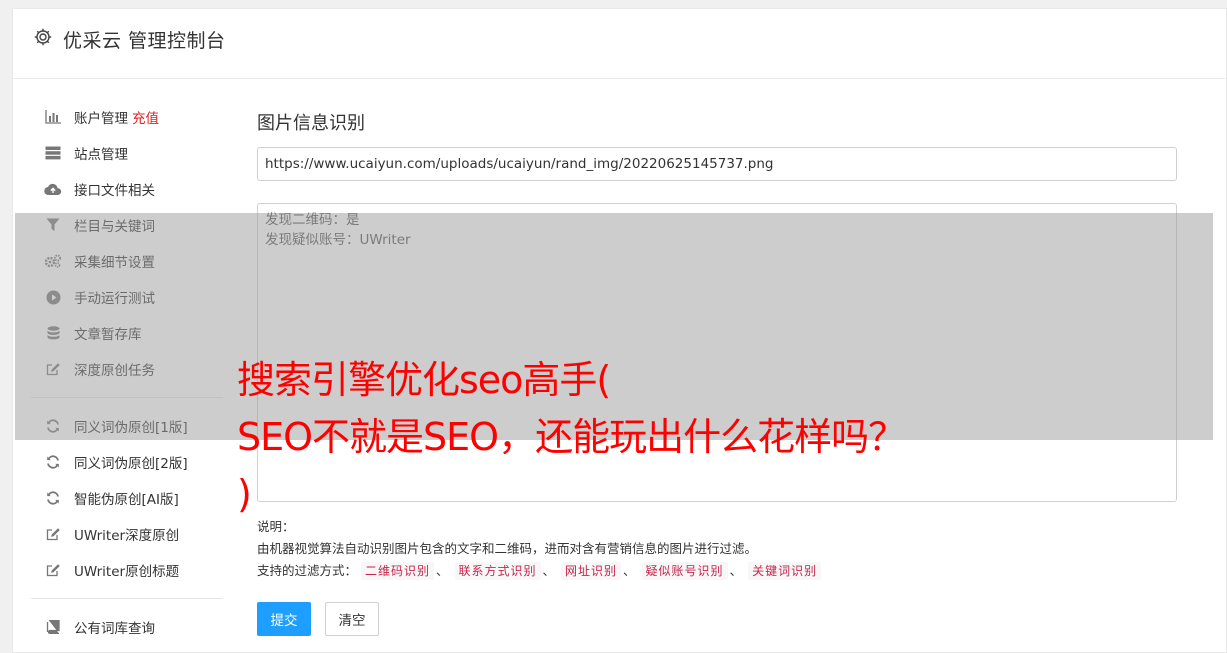 This screenshot has width=1227, height=653. Describe the element at coordinates (591, 571) in the screenshot. I see `filter-chip-url: 网址识别` at that location.